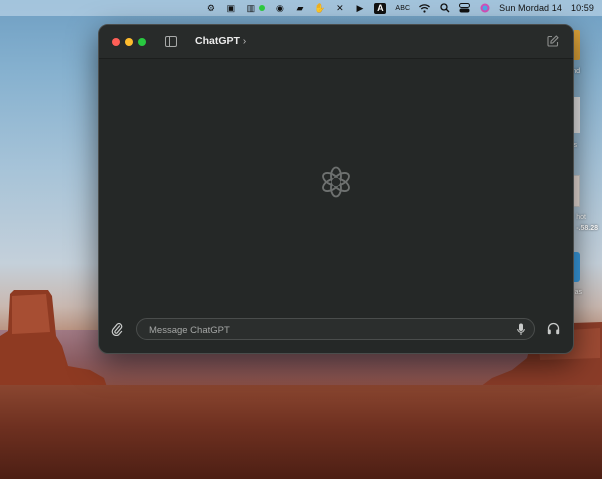  I want to click on desktop-document-icon, so click(577, 115).